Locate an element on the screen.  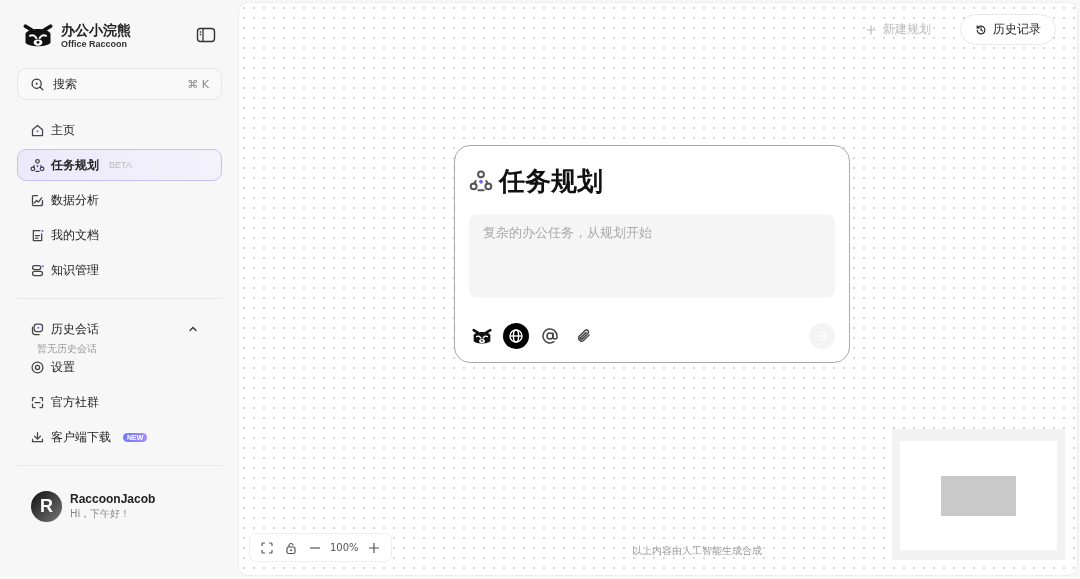
prompt-field: 复杂的办公任务，从规划开始 is located at coordinates (652, 256).